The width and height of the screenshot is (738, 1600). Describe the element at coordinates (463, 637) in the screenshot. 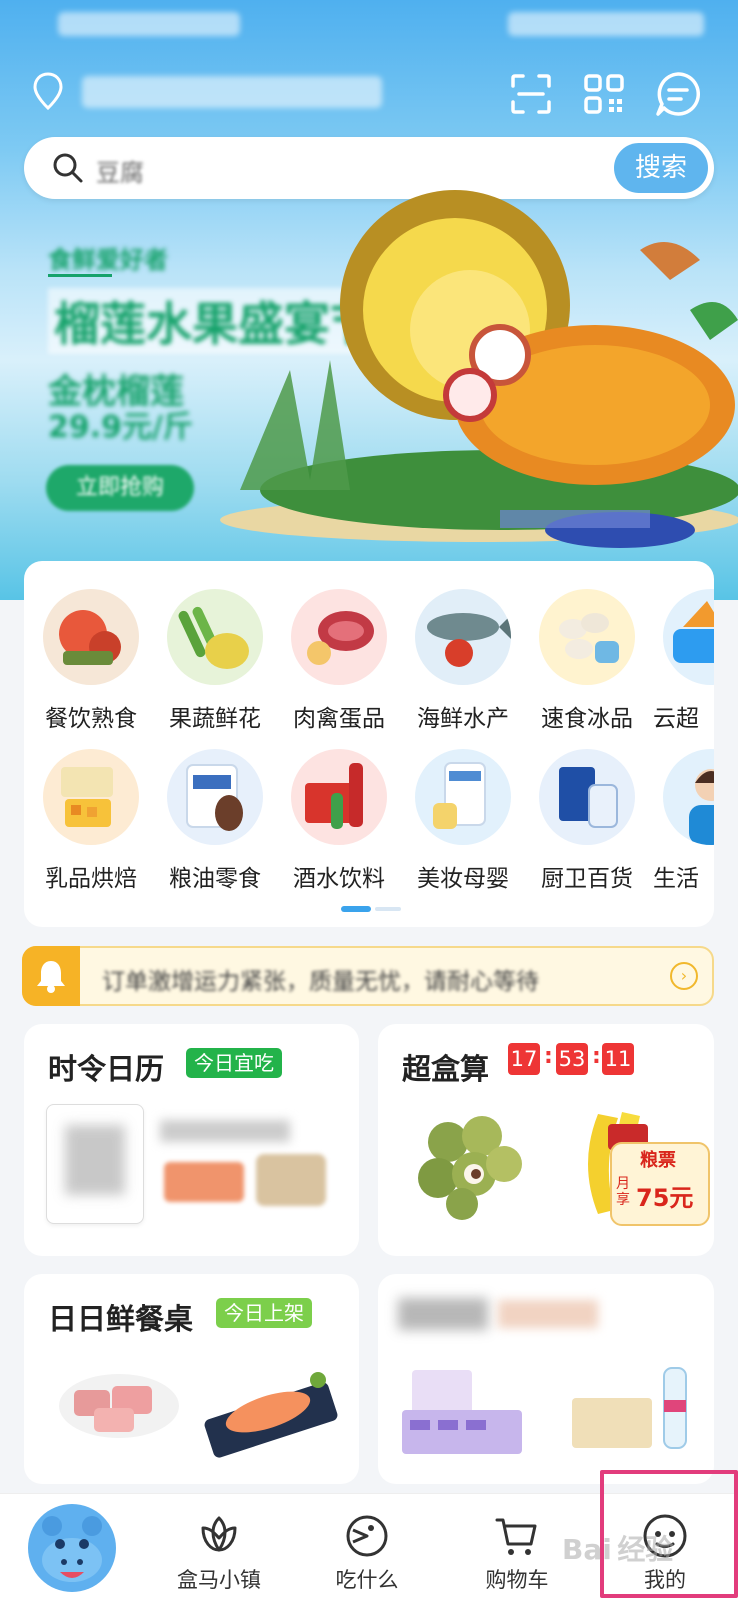

I see `seafood-icon` at that location.